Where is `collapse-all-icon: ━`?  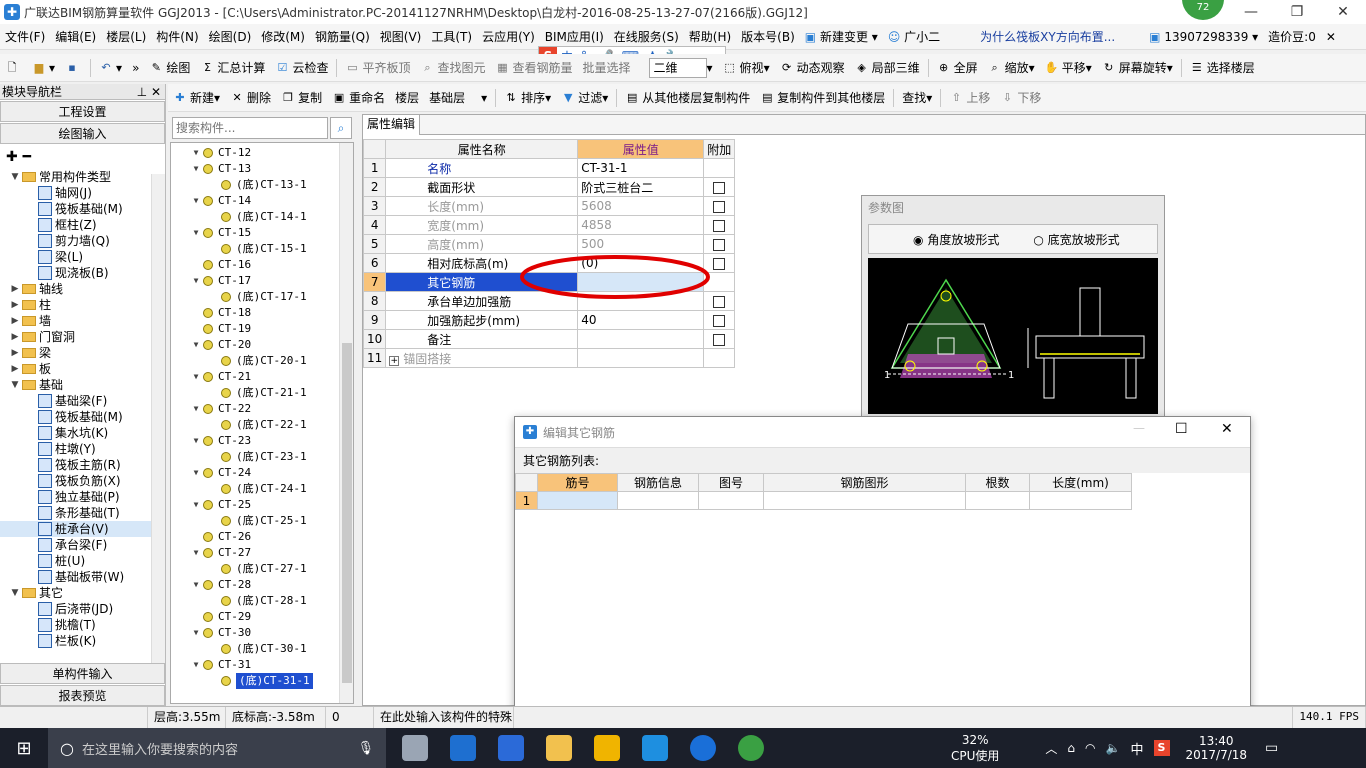 collapse-all-icon: ━ is located at coordinates (27, 157).